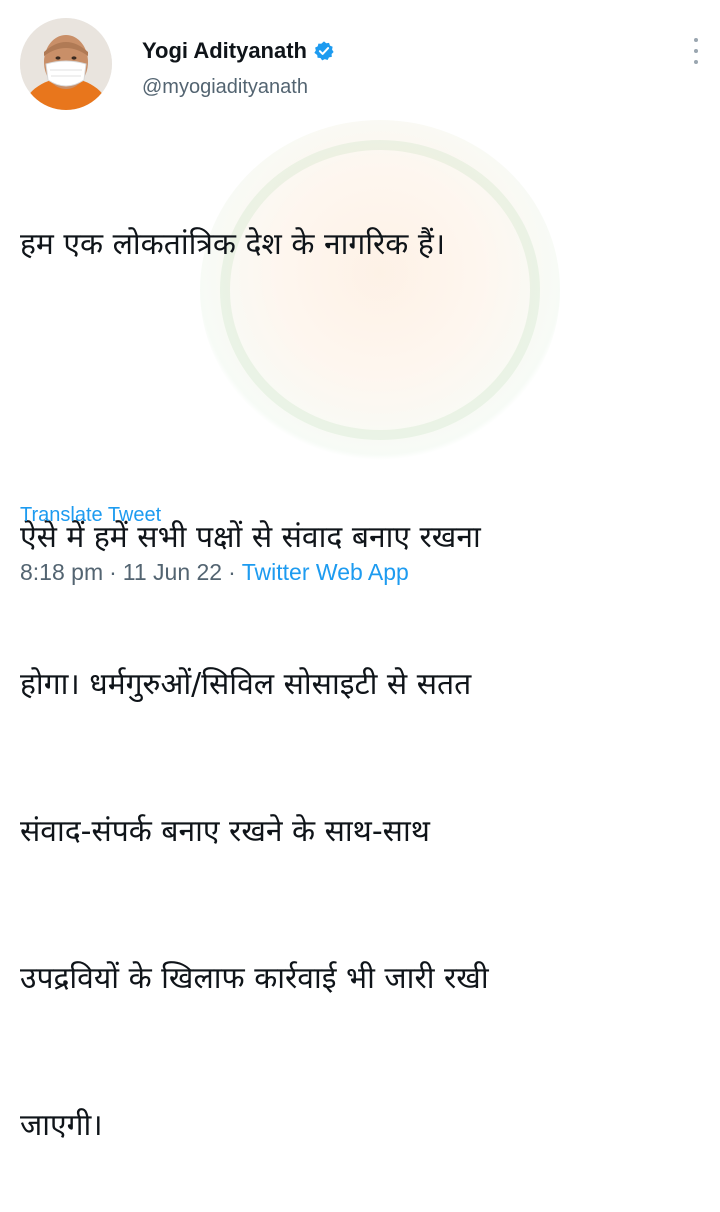 This screenshot has width=720, height=1212. I want to click on translate-tweet-link: Translate Tweet, so click(90, 515).